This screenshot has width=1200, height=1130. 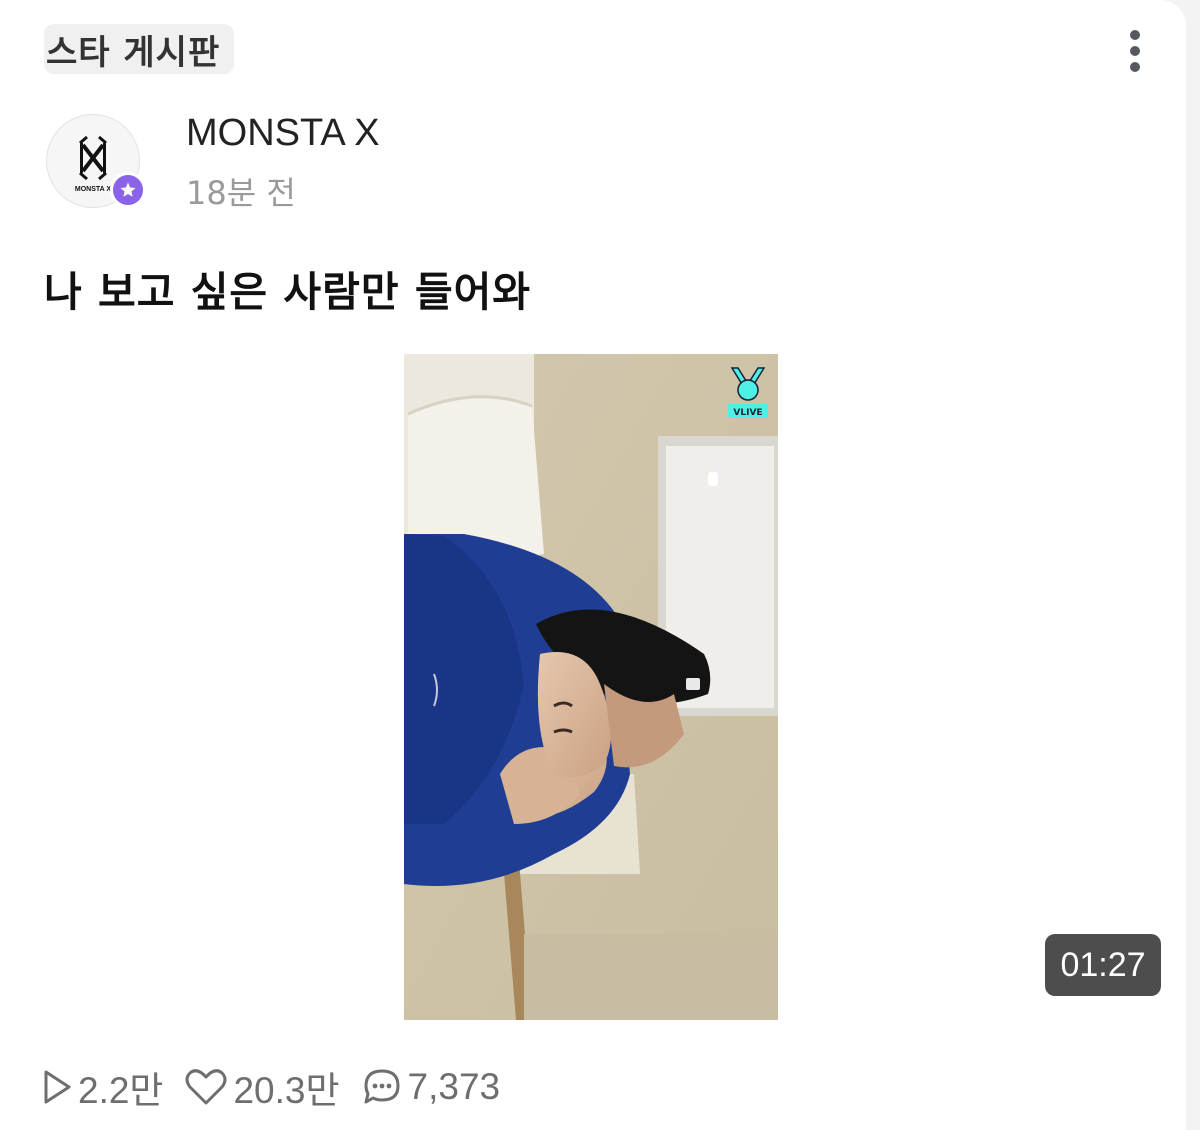 I want to click on like-count: 20.3만, so click(x=262, y=1087).